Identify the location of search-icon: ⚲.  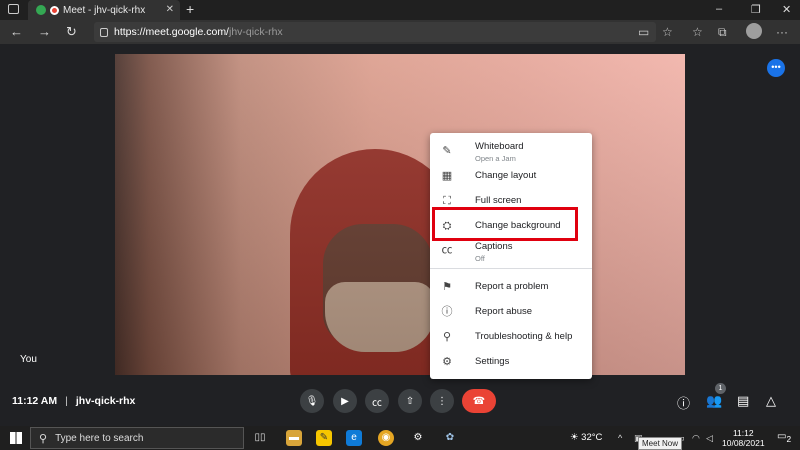
(43, 438).